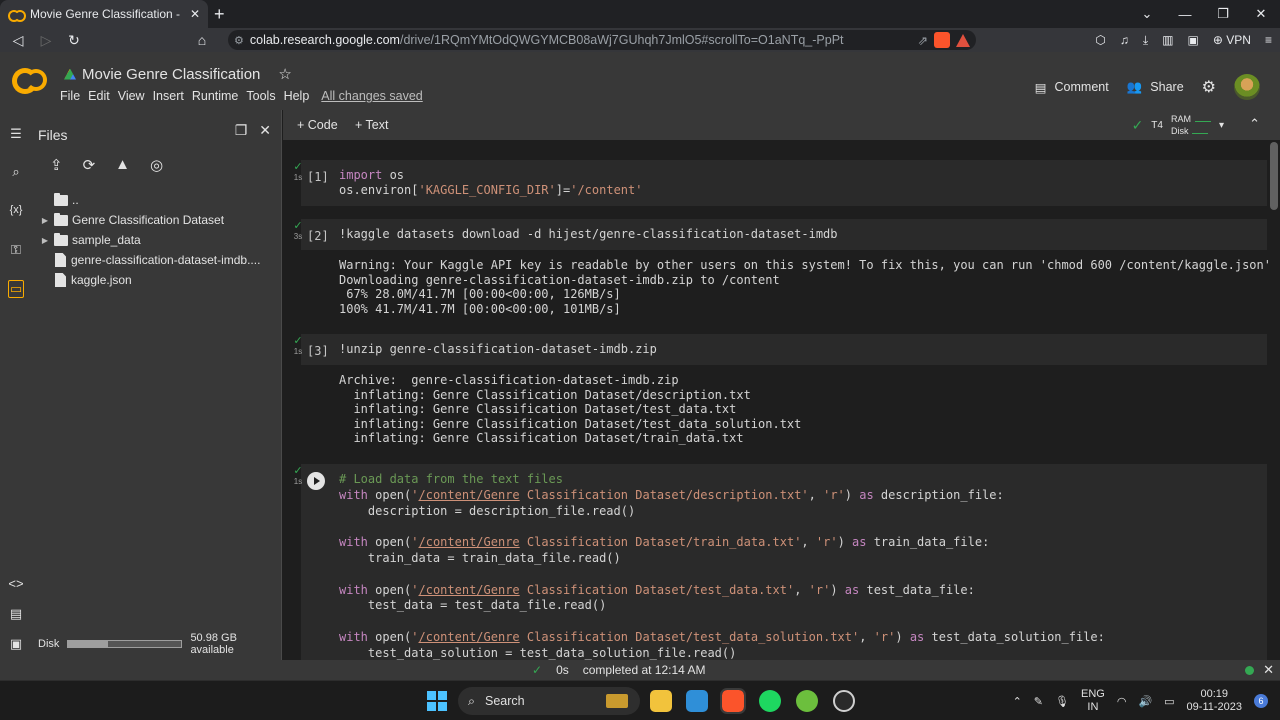  I want to click on runtime-dropdown-icon: ▾, so click(1221, 125).